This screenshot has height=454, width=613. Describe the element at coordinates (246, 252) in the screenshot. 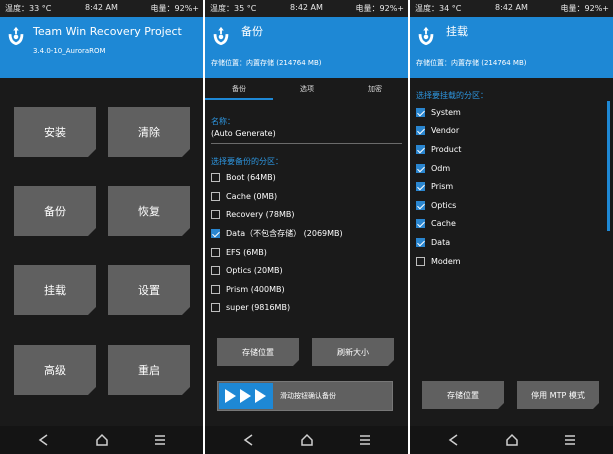

I see `partition-label: EFS (6MB)` at that location.